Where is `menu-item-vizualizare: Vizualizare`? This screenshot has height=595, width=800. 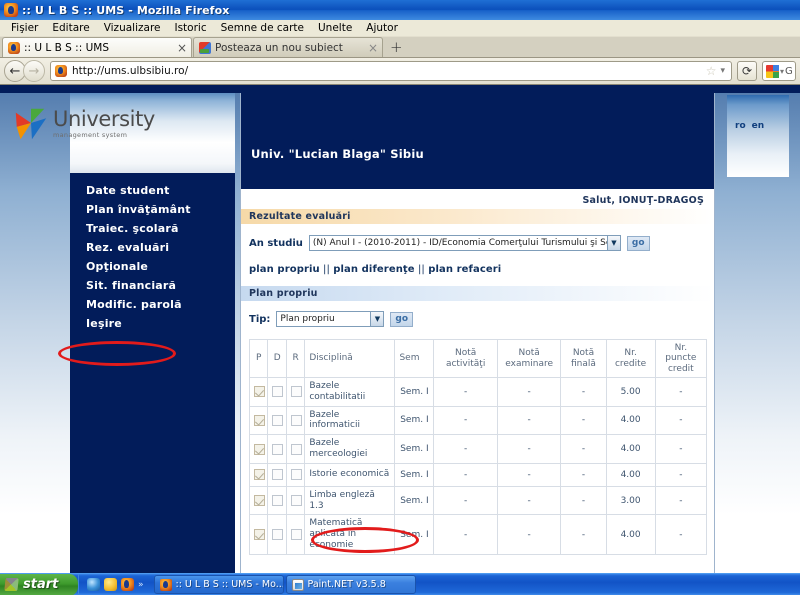
menu-item-vizualizare: Vizualizare is located at coordinates (132, 28).